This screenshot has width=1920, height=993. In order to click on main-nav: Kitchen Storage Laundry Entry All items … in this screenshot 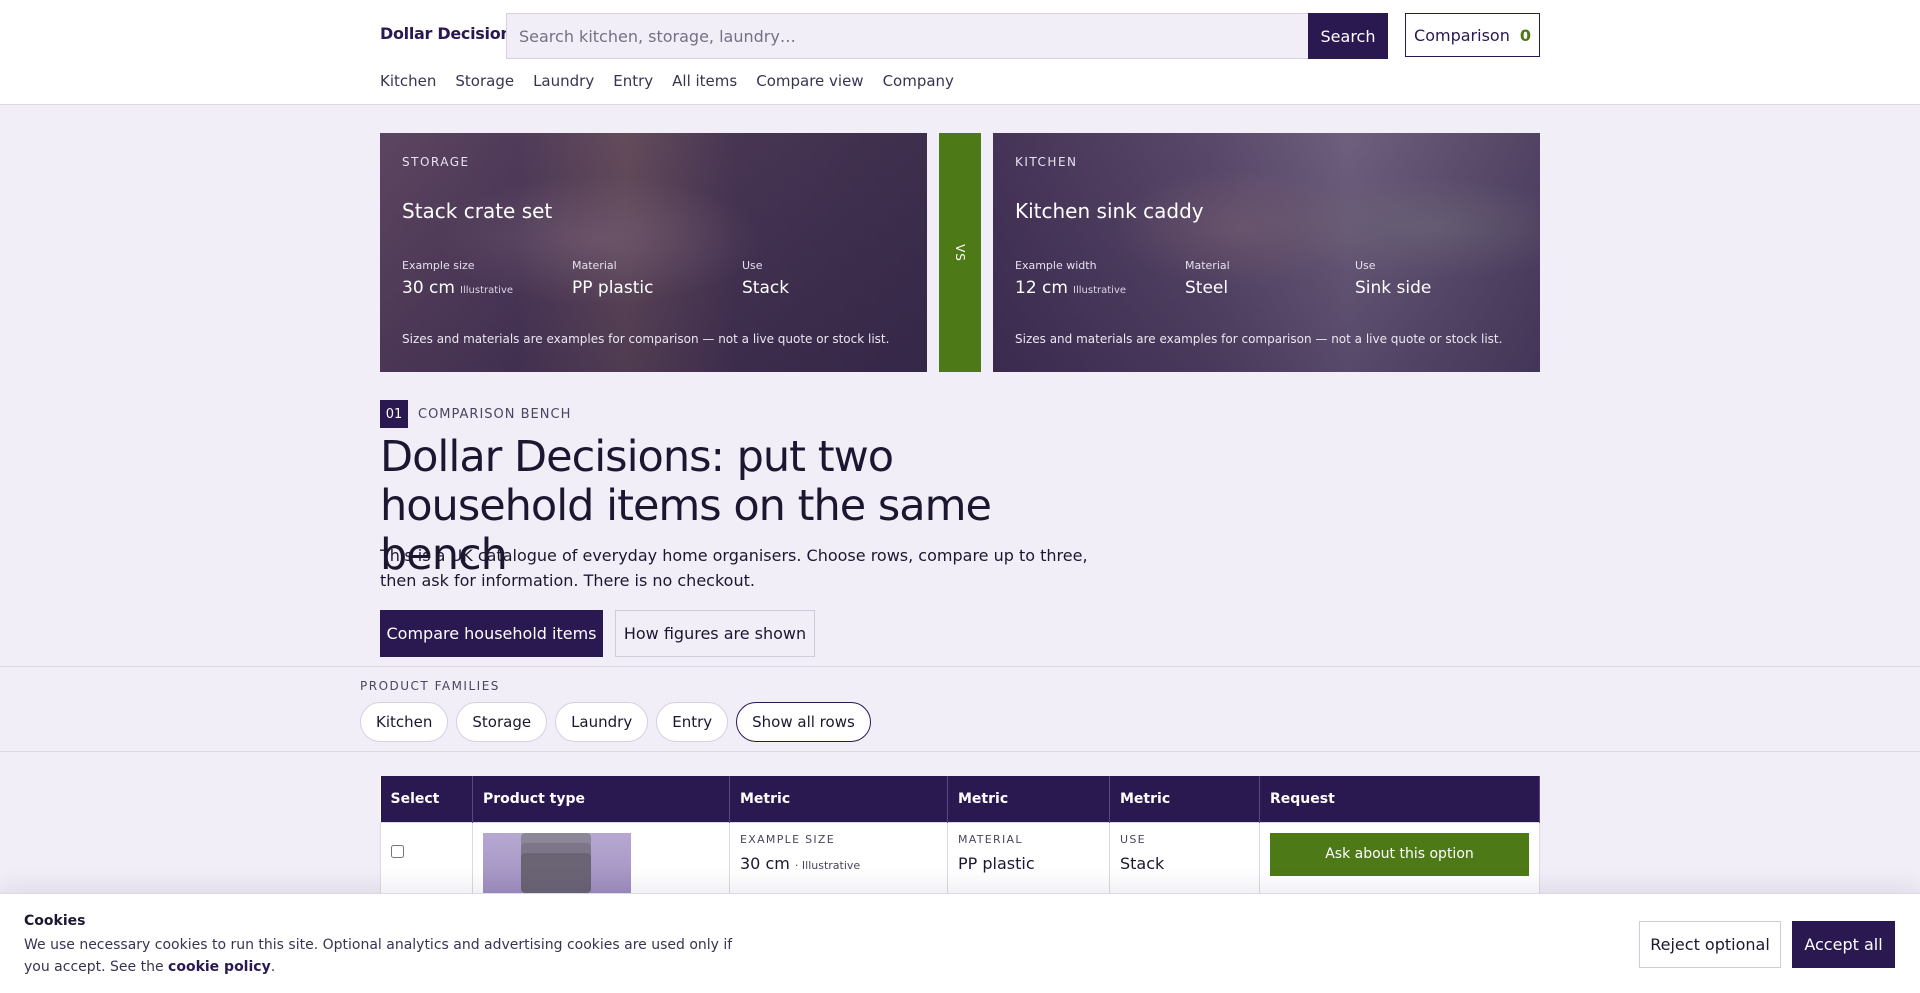, I will do `click(667, 81)`.